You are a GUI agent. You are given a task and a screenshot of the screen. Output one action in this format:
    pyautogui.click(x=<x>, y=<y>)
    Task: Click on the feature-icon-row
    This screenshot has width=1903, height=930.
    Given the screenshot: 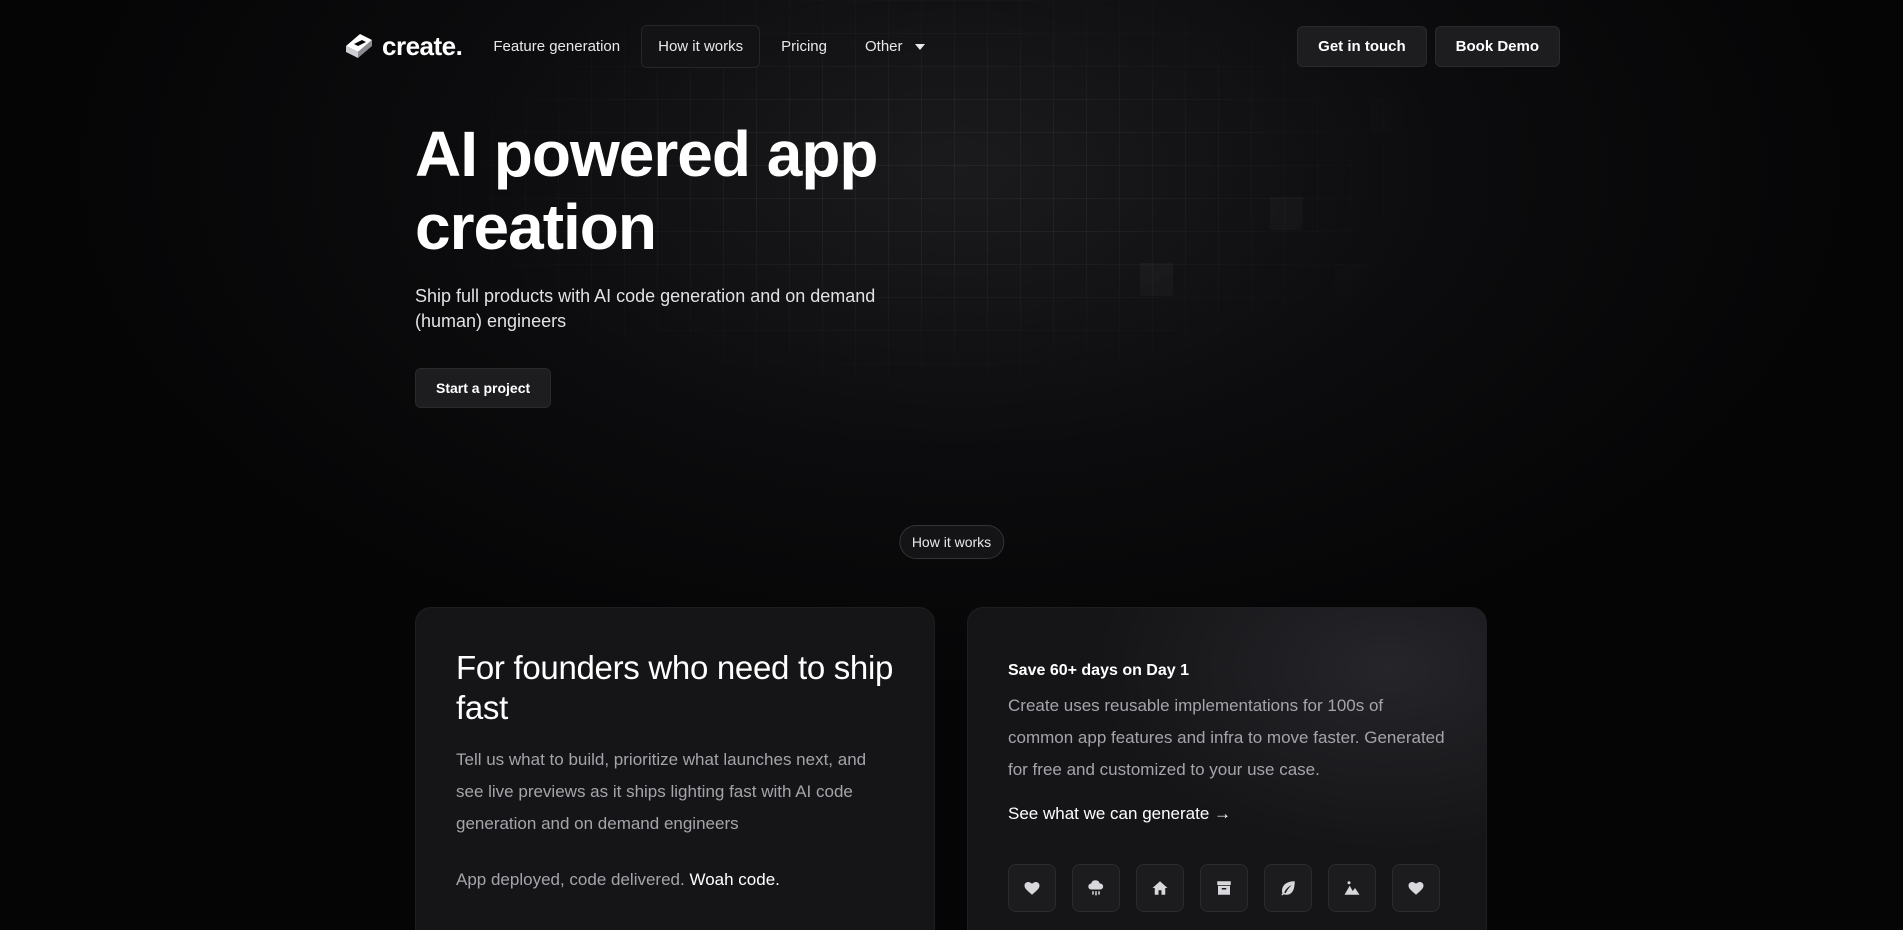 What is the action you would take?
    pyautogui.click(x=1227, y=888)
    